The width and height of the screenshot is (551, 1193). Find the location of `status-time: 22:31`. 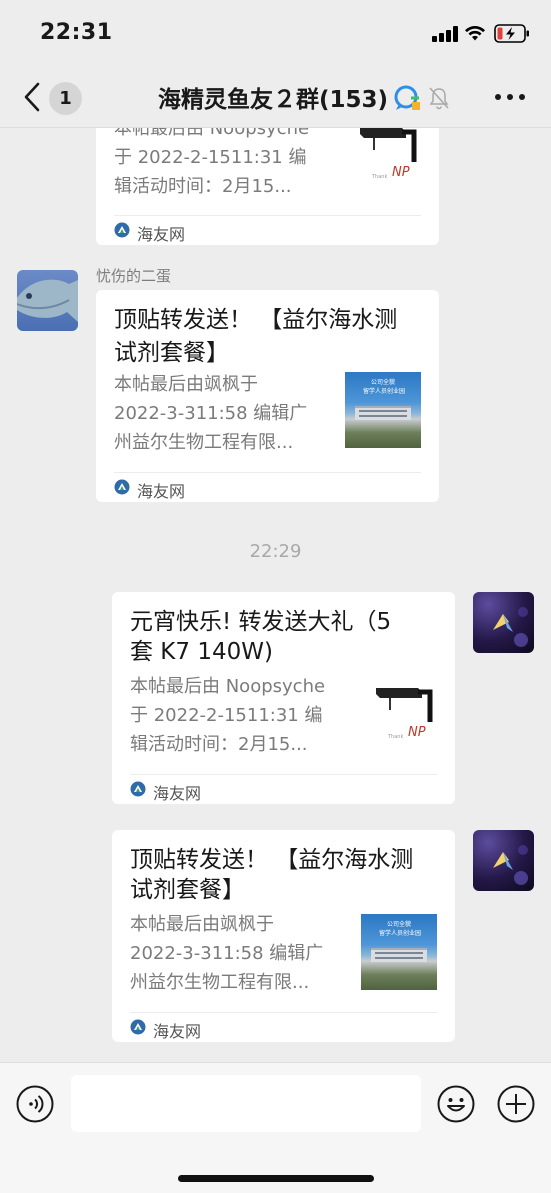

status-time: 22:31 is located at coordinates (76, 32).